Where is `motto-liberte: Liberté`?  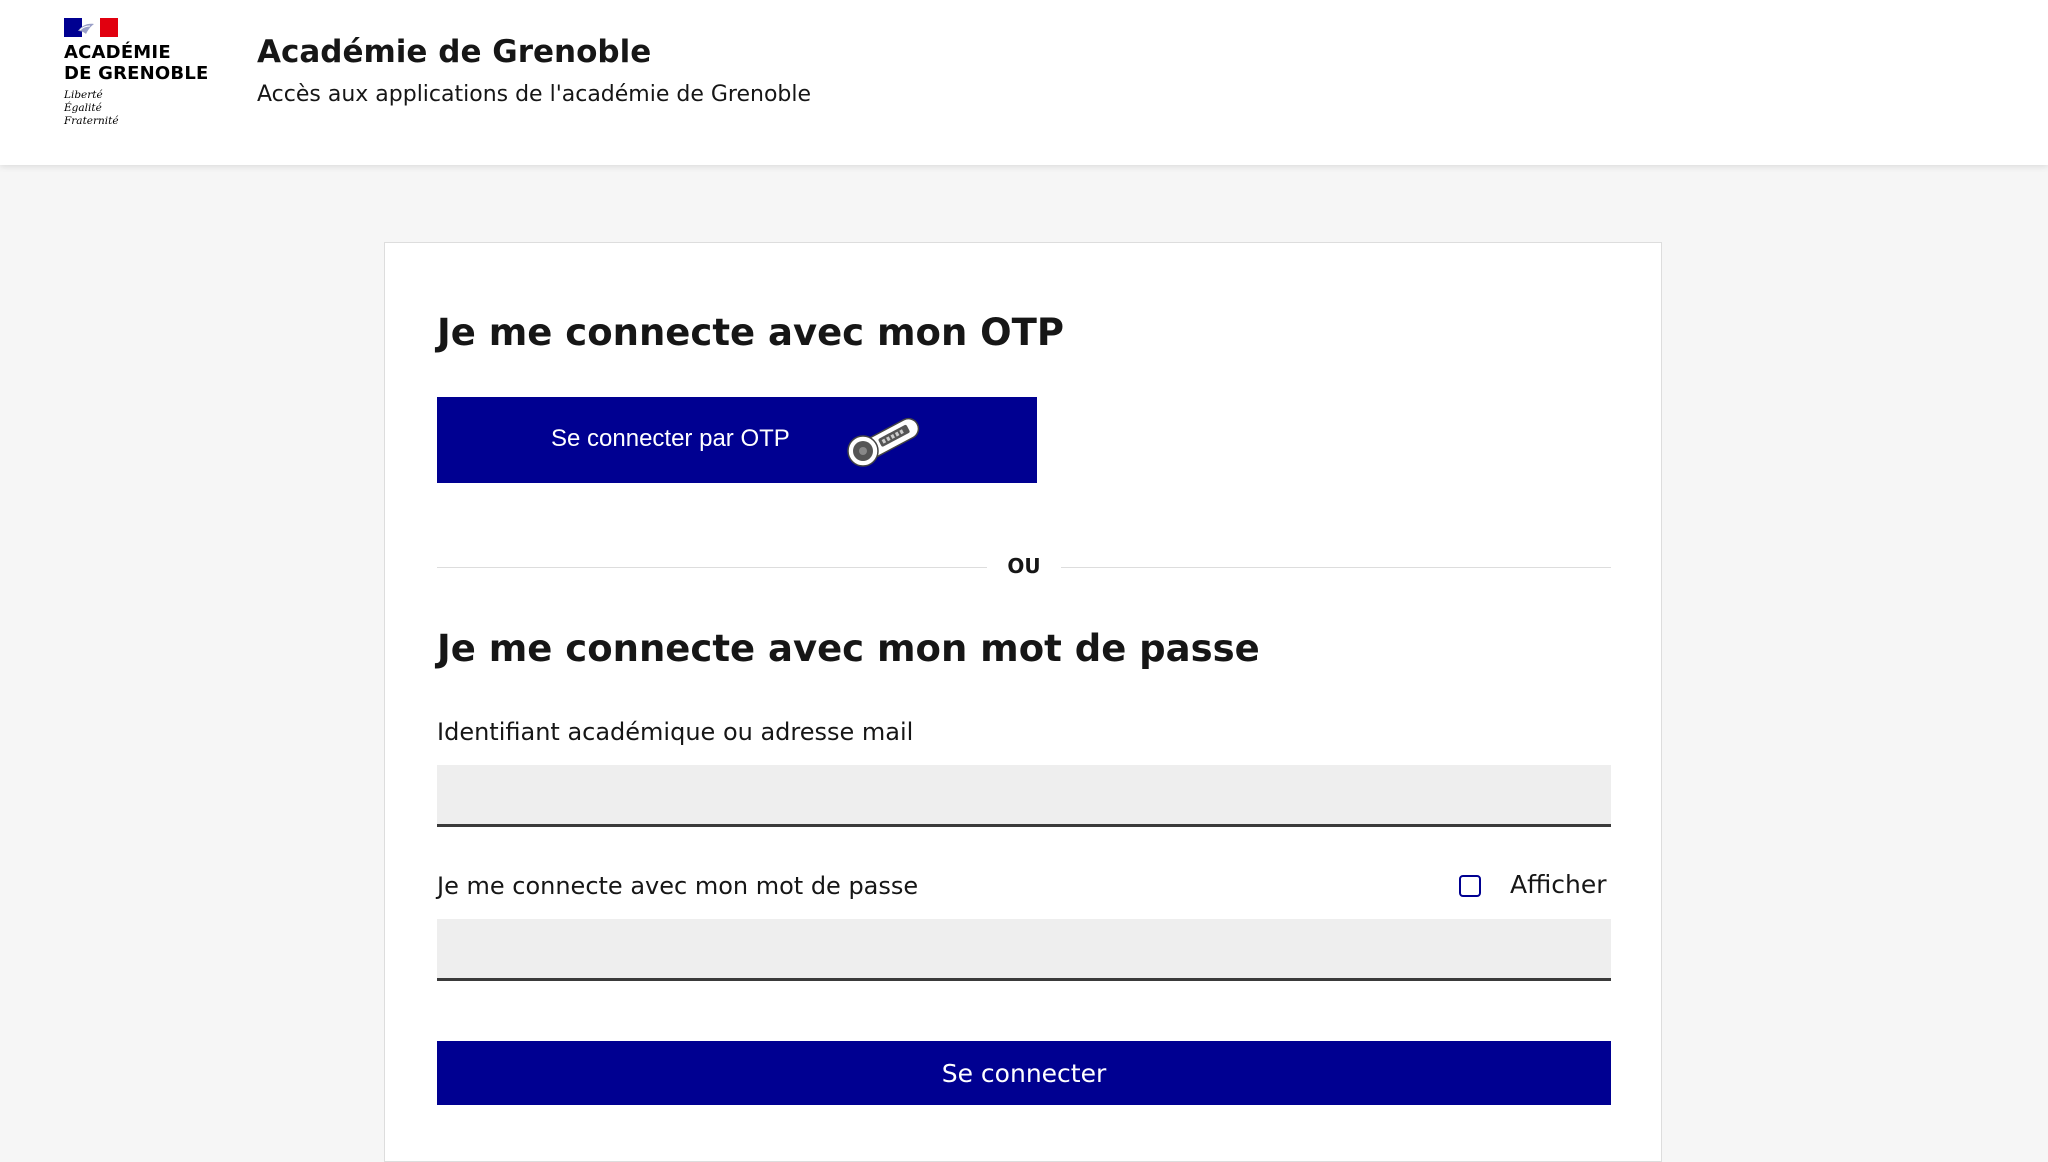 motto-liberte: Liberté is located at coordinates (83, 95).